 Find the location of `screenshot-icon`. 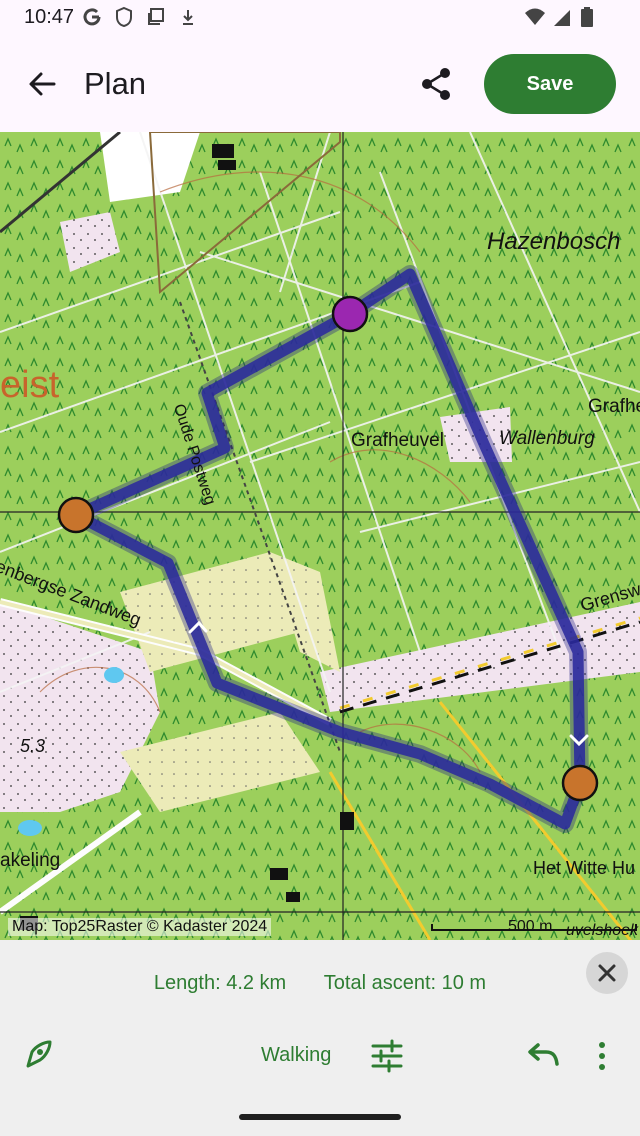

screenshot-icon is located at coordinates (156, 17).